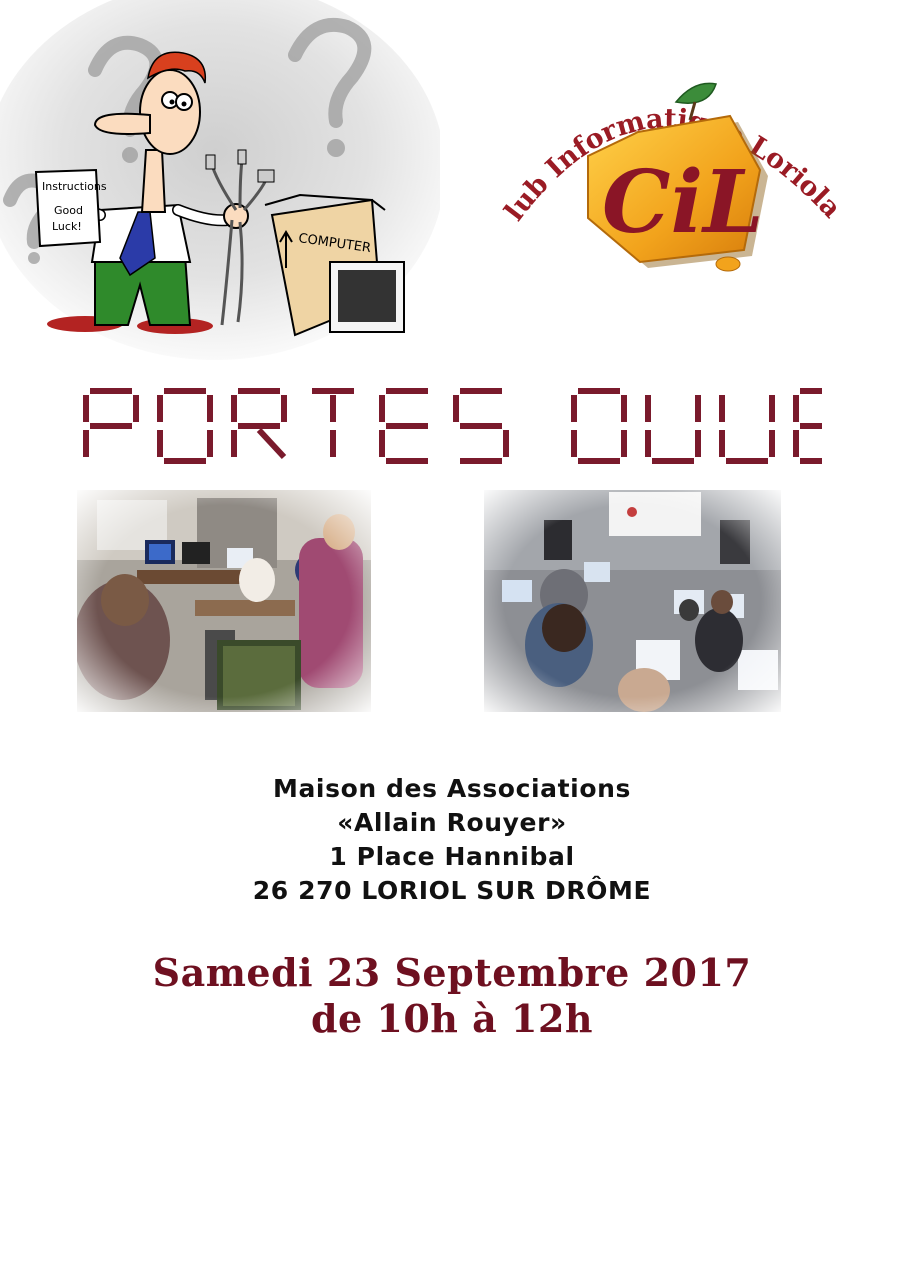 The image size is (904, 1280). Describe the element at coordinates (452, 788) in the screenshot. I see `address-venue: Maison des Associations` at that location.